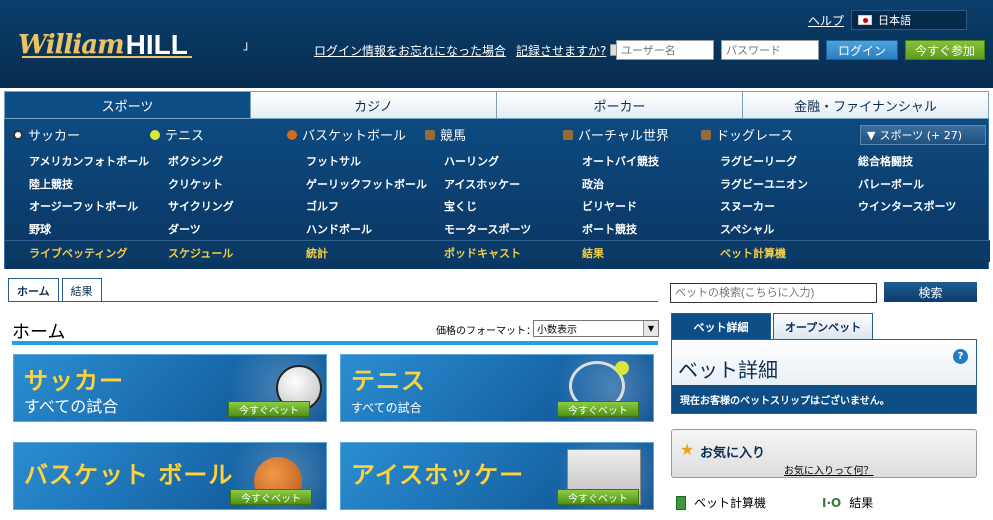 The width and height of the screenshot is (993, 520). Describe the element at coordinates (482, 253) in the screenshot. I see `podcast-link: ポッドキャスト` at that location.